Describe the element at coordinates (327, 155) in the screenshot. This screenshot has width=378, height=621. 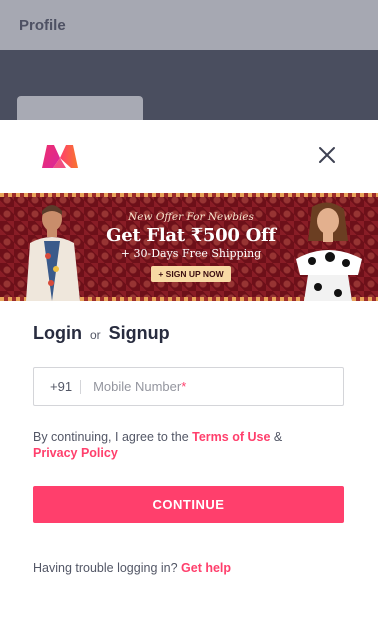
I see `close-icon` at that location.